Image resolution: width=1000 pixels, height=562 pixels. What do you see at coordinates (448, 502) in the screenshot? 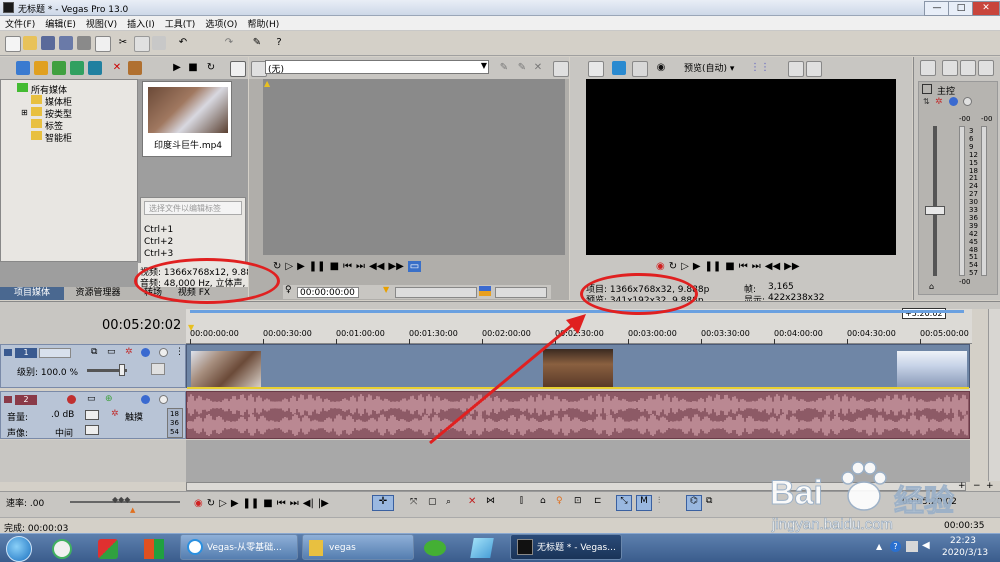
I see `zoom-tool-icon: ⌕` at bounding box center [448, 502].